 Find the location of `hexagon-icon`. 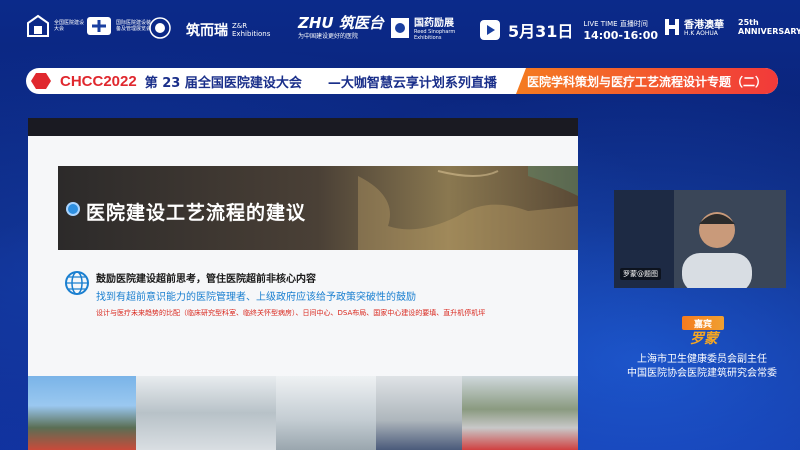

hexagon-icon is located at coordinates (41, 81).